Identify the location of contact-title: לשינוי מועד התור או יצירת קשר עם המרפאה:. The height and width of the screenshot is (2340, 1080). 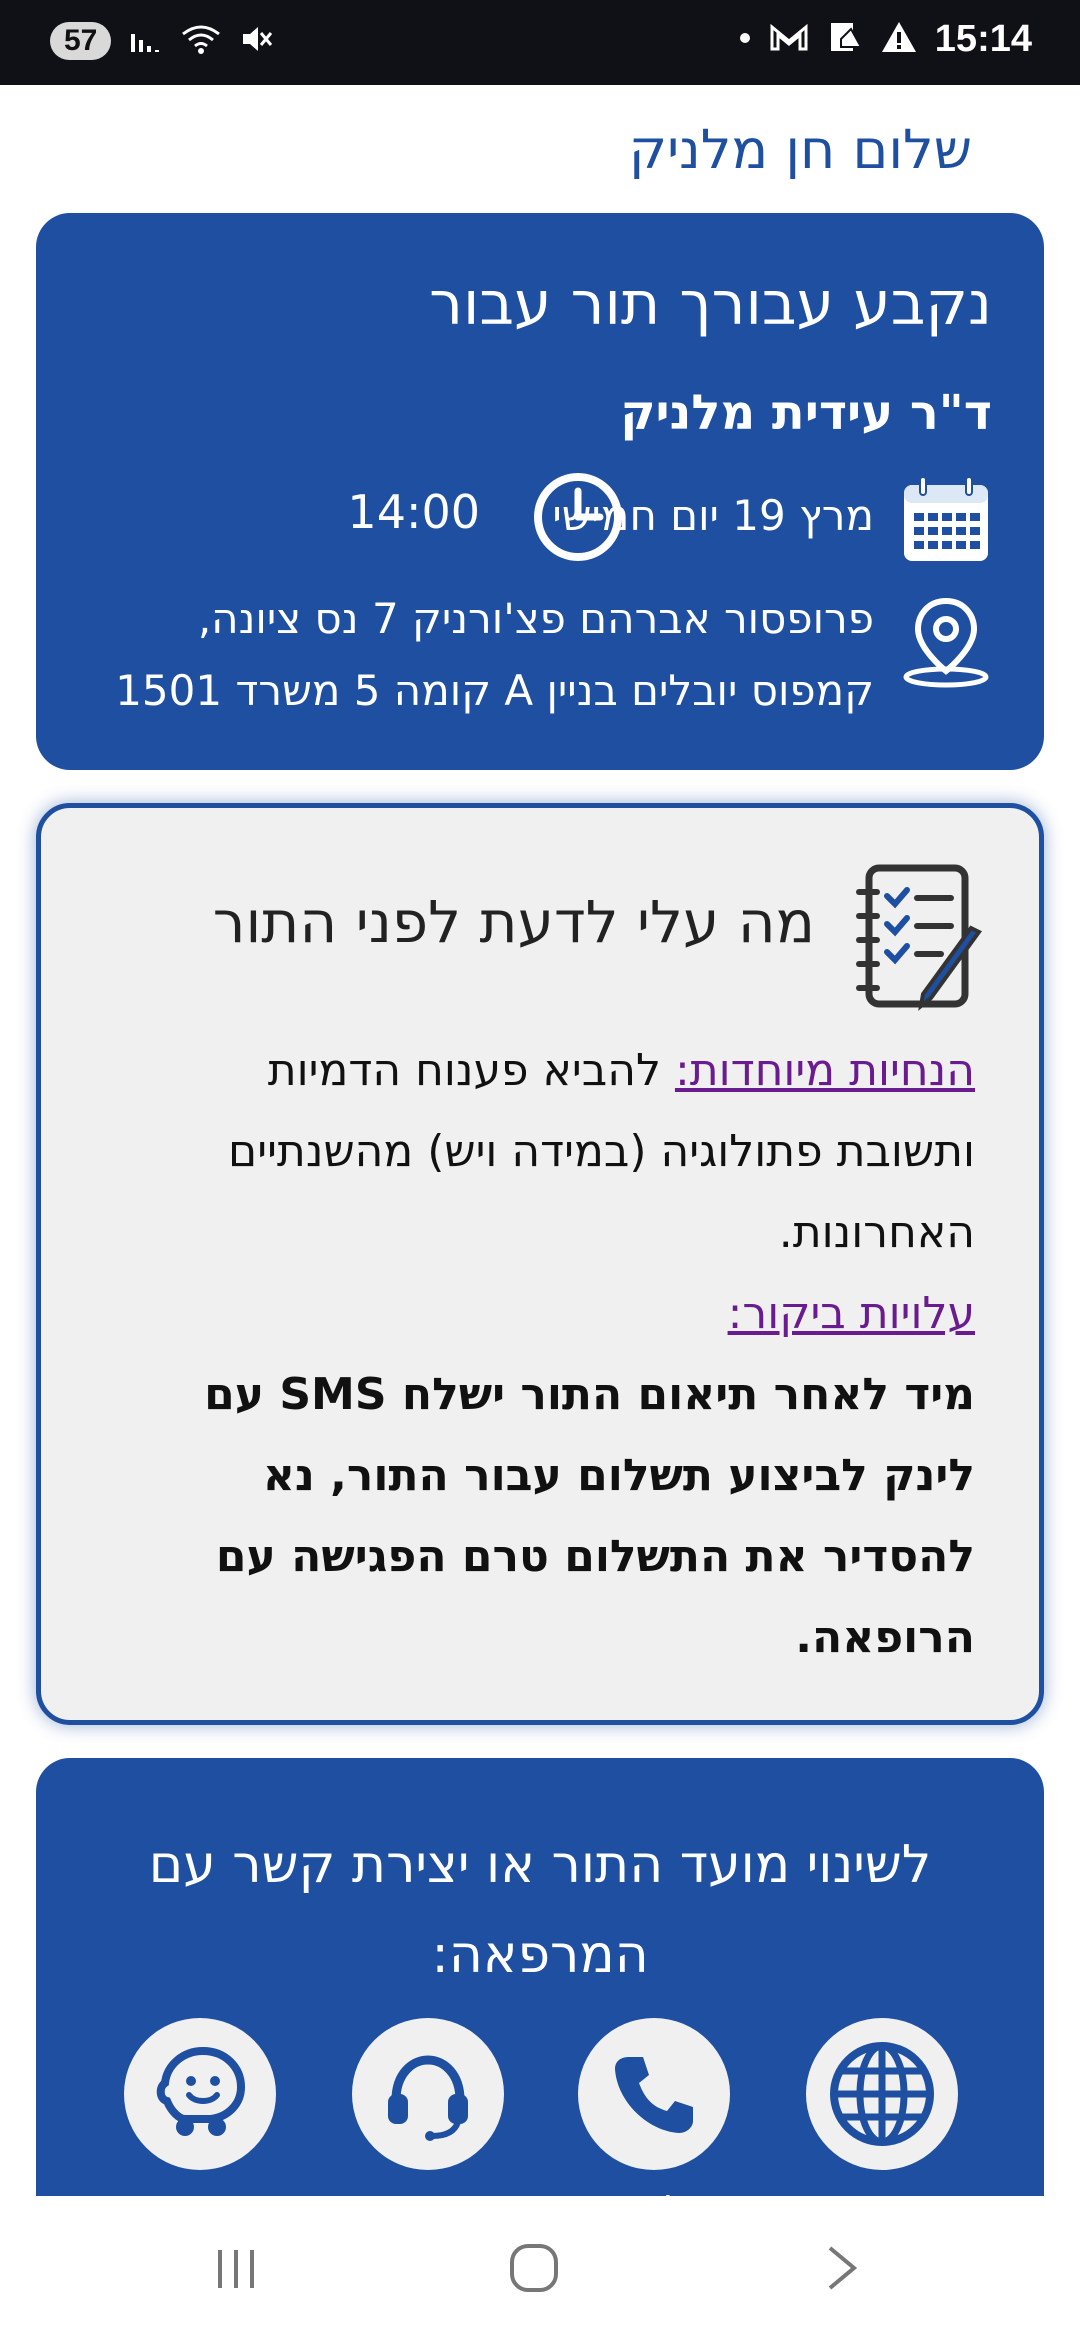
(540, 1910).